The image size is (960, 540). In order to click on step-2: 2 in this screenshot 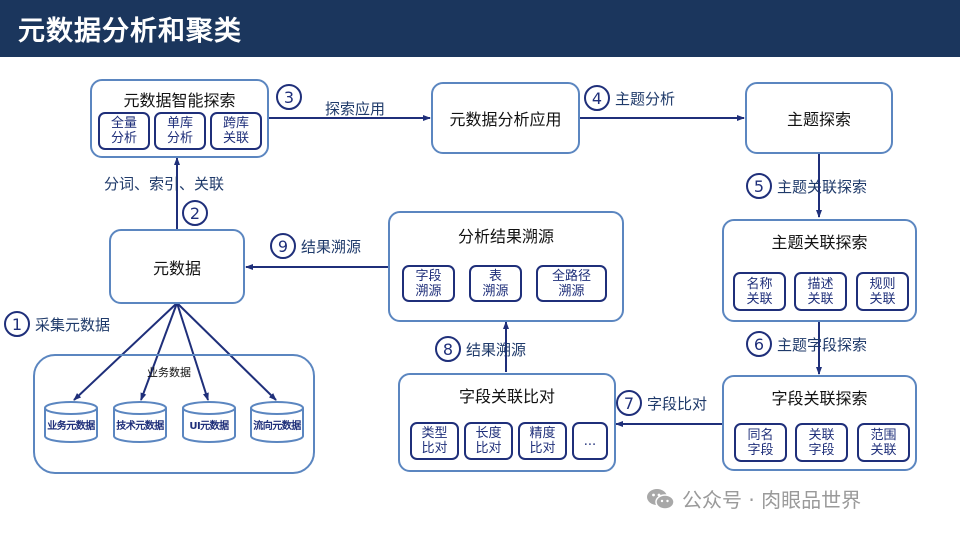, I will do `click(195, 213)`.